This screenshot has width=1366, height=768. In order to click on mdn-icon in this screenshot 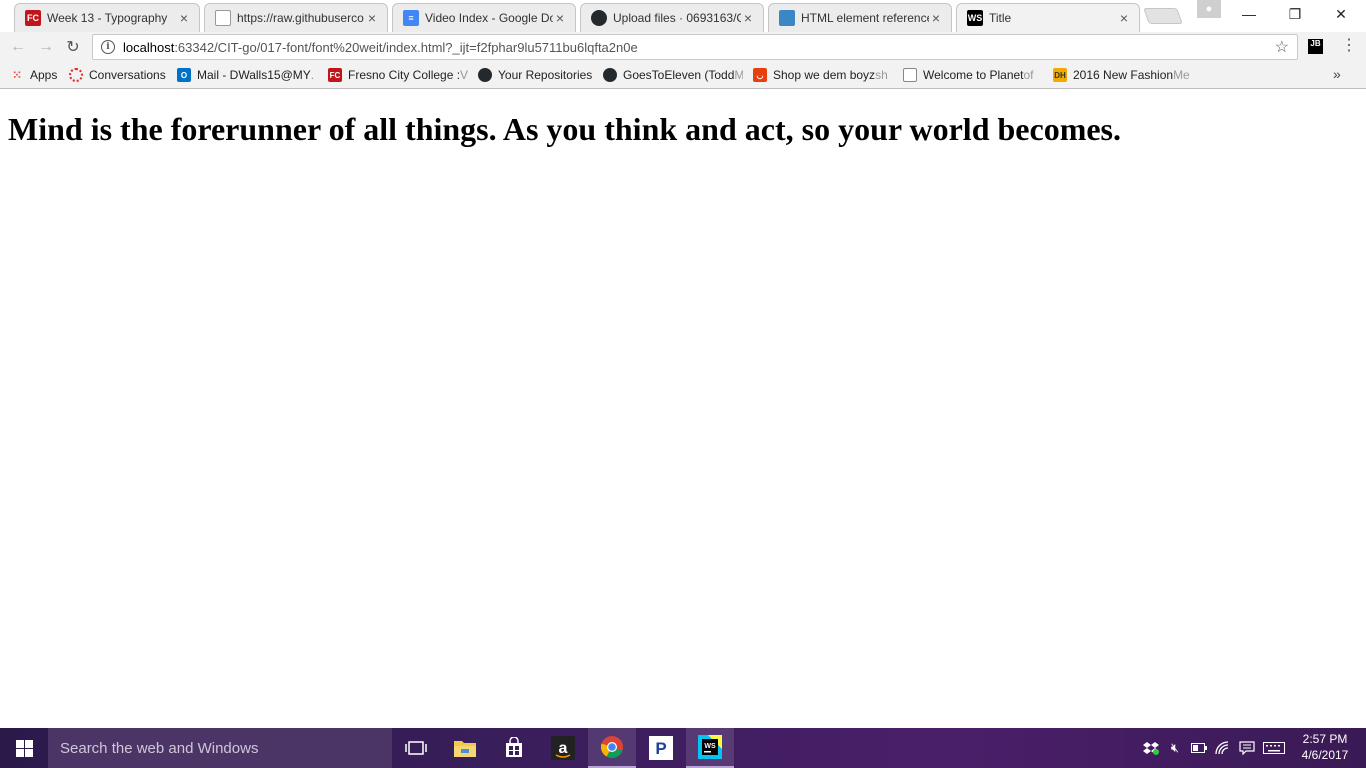, I will do `click(787, 18)`.